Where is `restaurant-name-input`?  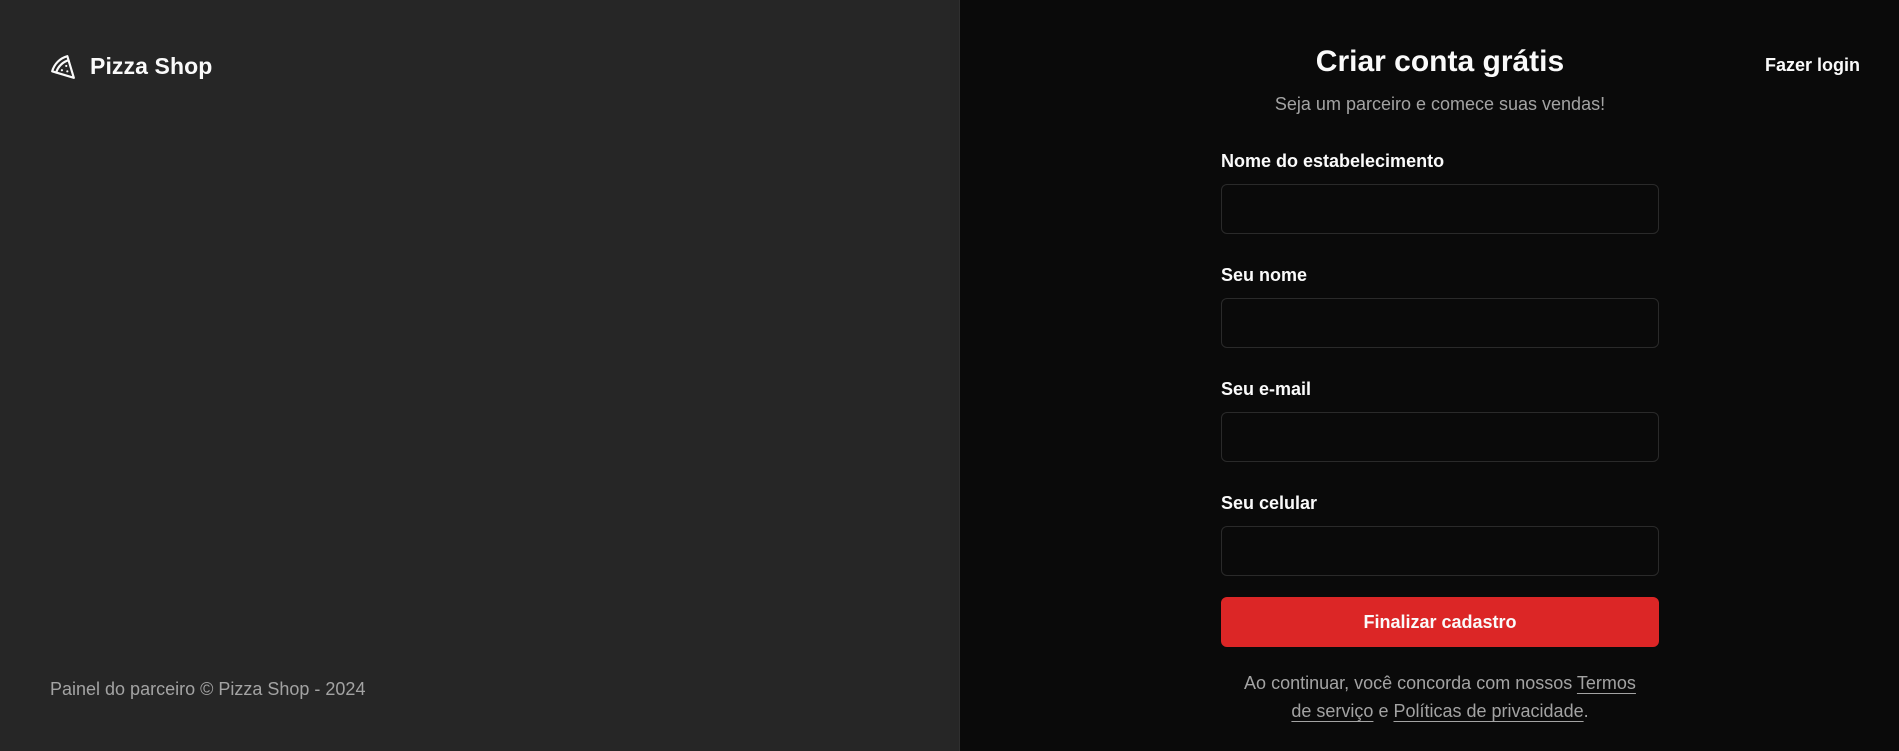
restaurant-name-input is located at coordinates (1440, 209).